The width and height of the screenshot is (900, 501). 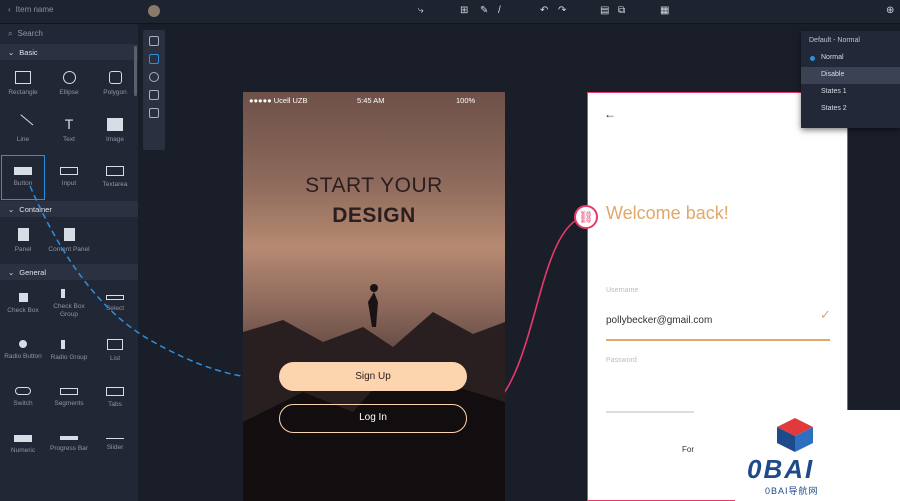 I want to click on status-bar: ●●●●● Ucell UZB 5:45 AM 100%, so click(x=362, y=100).